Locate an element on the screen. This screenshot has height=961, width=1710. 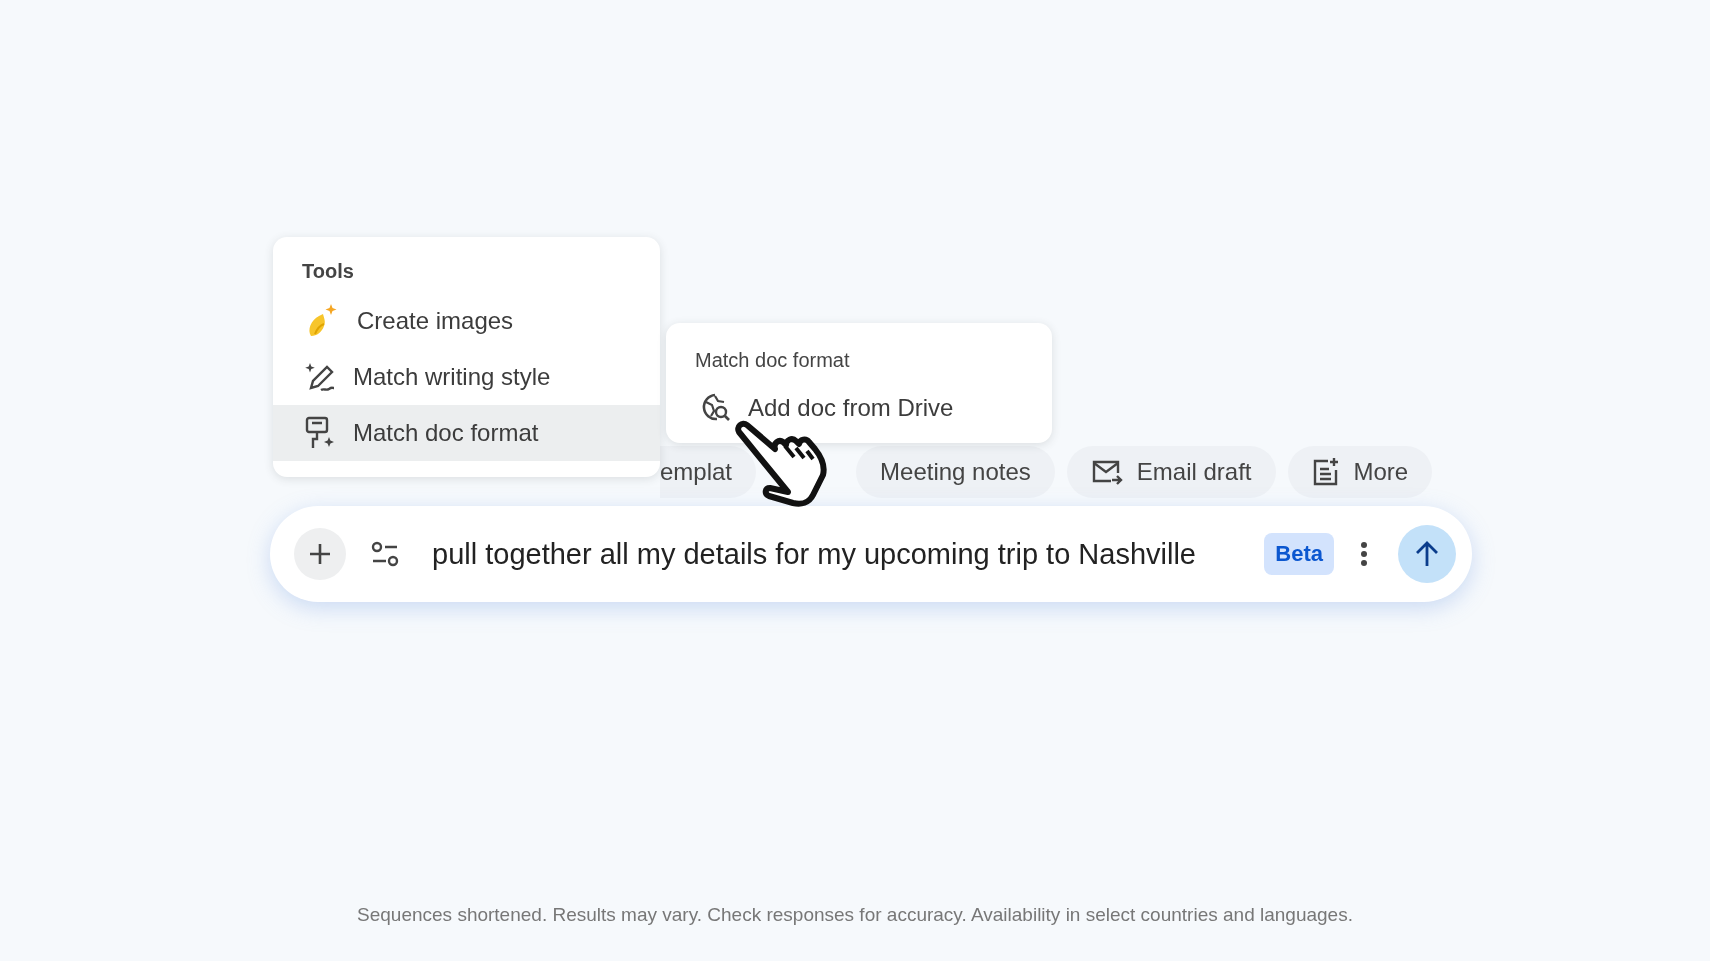
menu-title: Tools is located at coordinates (327, 271).